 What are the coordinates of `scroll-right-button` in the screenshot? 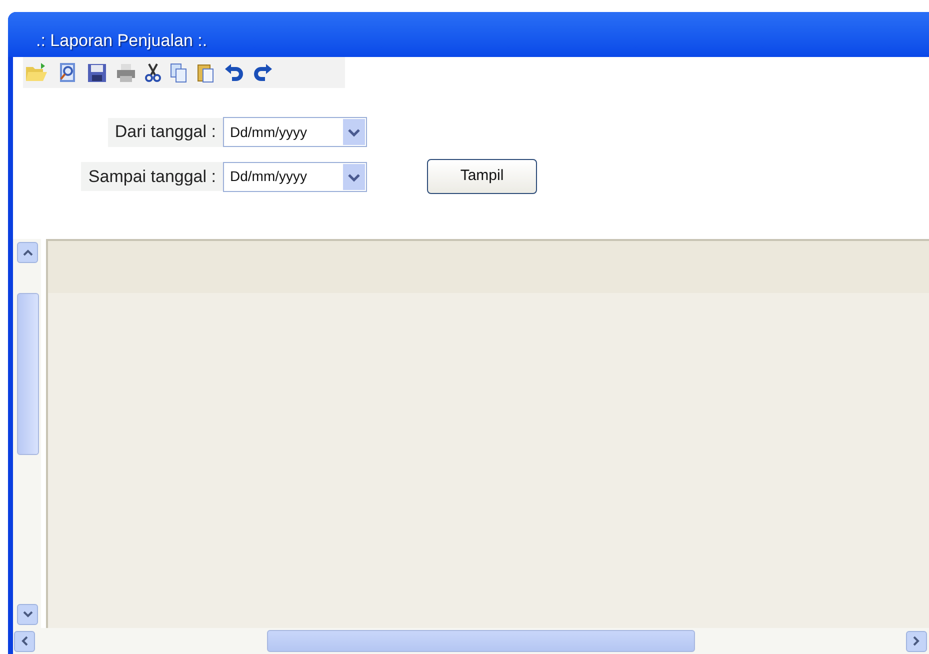 It's located at (916, 641).